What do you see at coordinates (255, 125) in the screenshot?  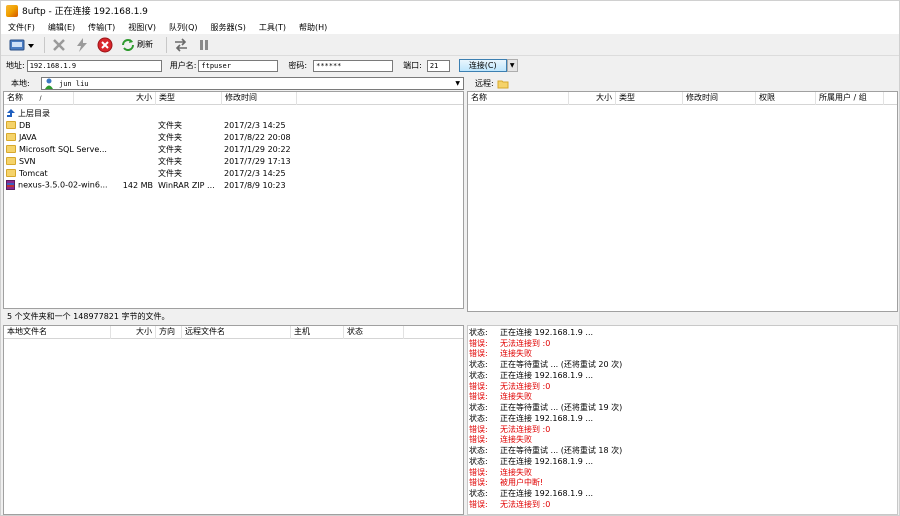 I see `file-modified-cell: 2017/2/3 14:25` at bounding box center [255, 125].